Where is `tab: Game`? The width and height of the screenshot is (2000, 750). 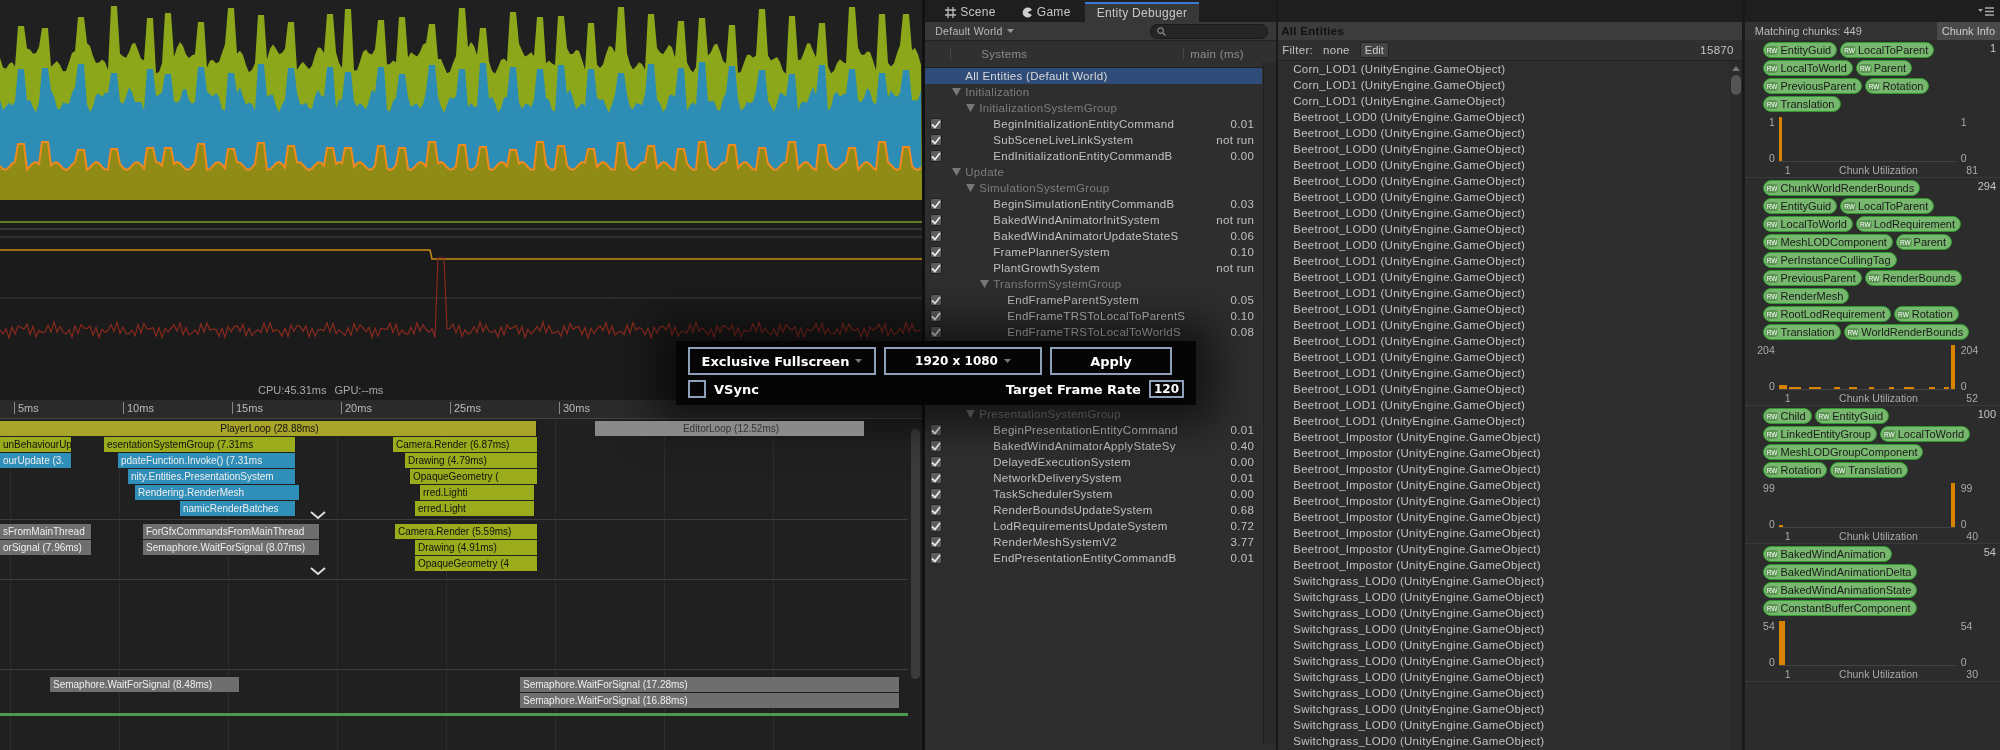
tab: Game is located at coordinates (1046, 12).